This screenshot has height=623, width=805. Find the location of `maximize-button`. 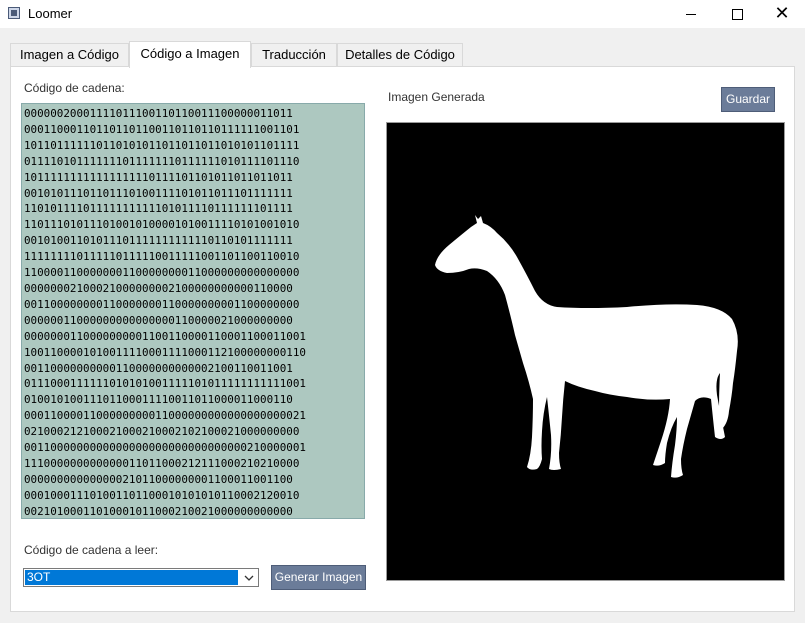

maximize-button is located at coordinates (737, 14).